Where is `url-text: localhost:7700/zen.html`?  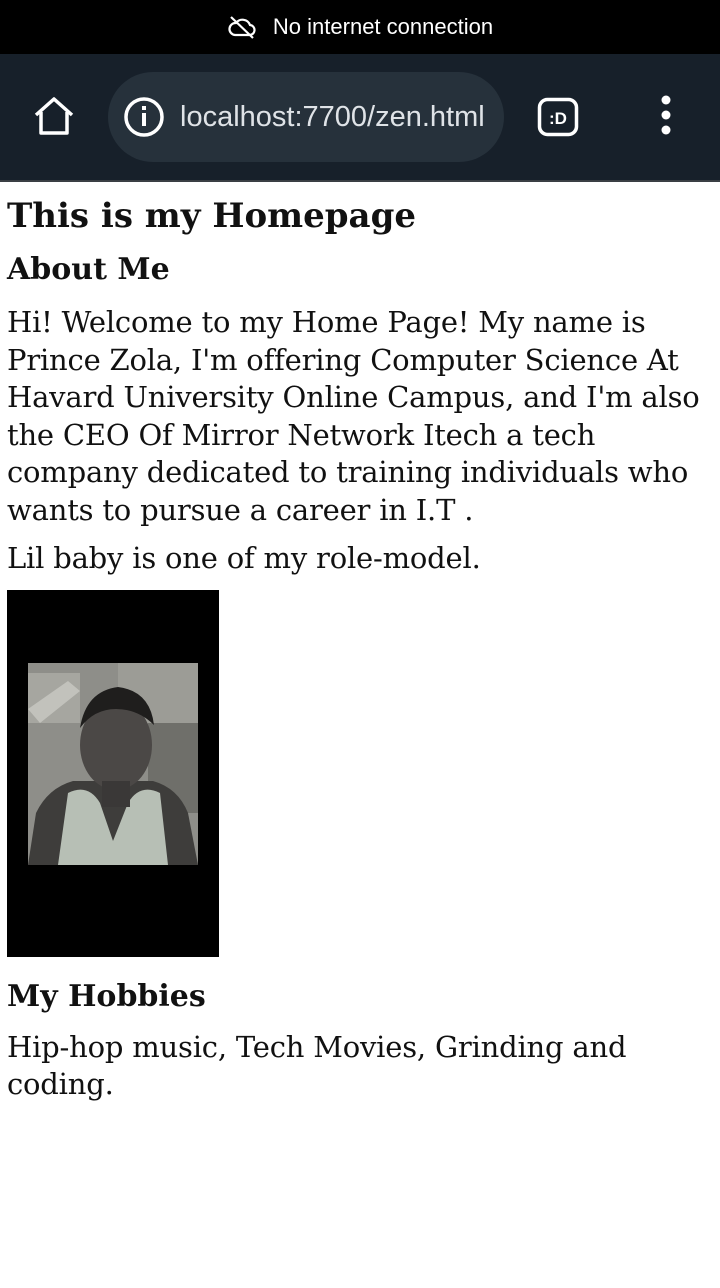 url-text: localhost:7700/zen.html is located at coordinates (332, 117).